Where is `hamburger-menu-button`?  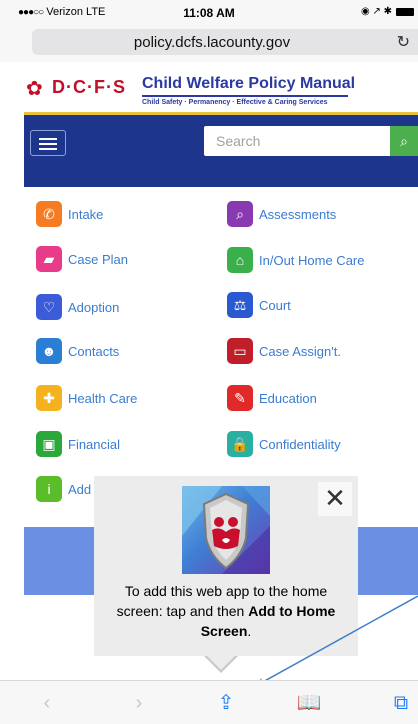 hamburger-menu-button is located at coordinates (48, 143).